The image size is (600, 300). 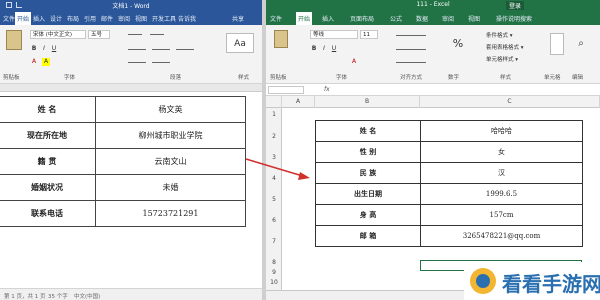 I want to click on paste-icon, so click(x=14, y=40).